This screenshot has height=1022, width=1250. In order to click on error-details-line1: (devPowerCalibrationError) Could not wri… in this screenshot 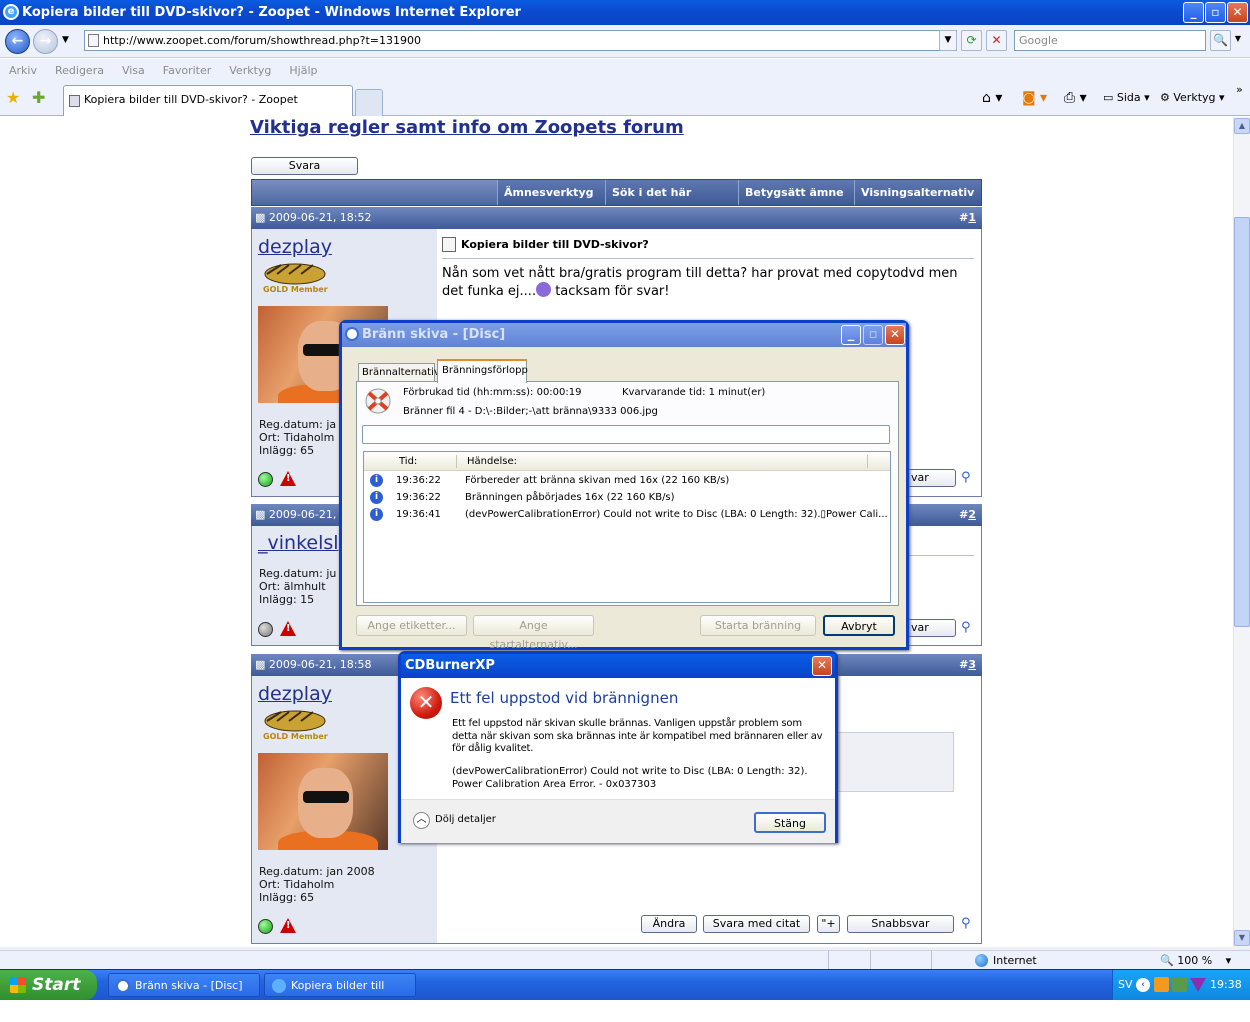, I will do `click(630, 771)`.